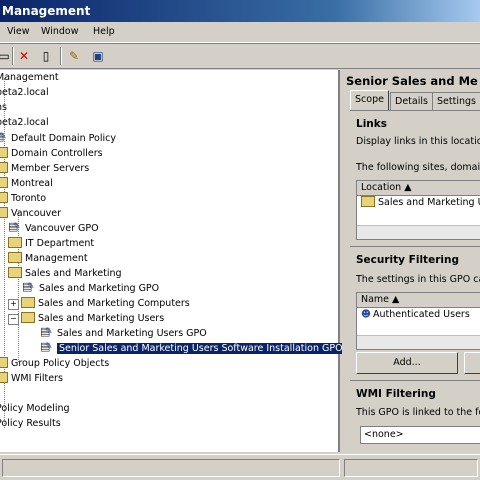 The width and height of the screenshot is (480, 480). I want to click on tree-node: Montreal, so click(26, 183).